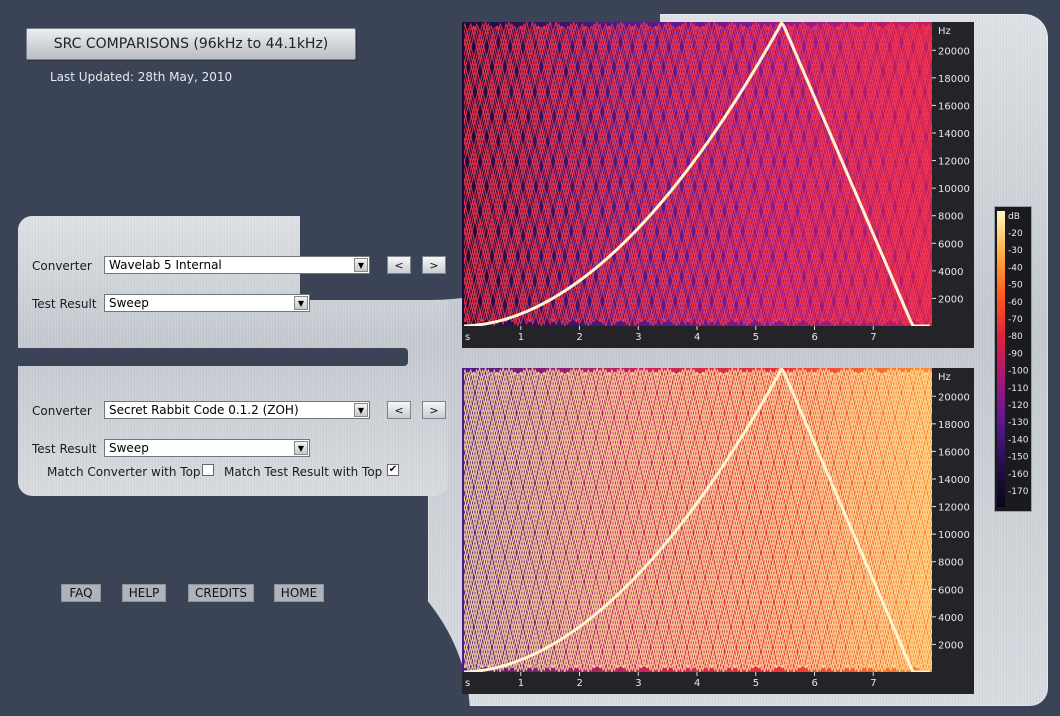  Describe the element at coordinates (1014, 217) in the screenshot. I see `legend-unit: dB` at that location.